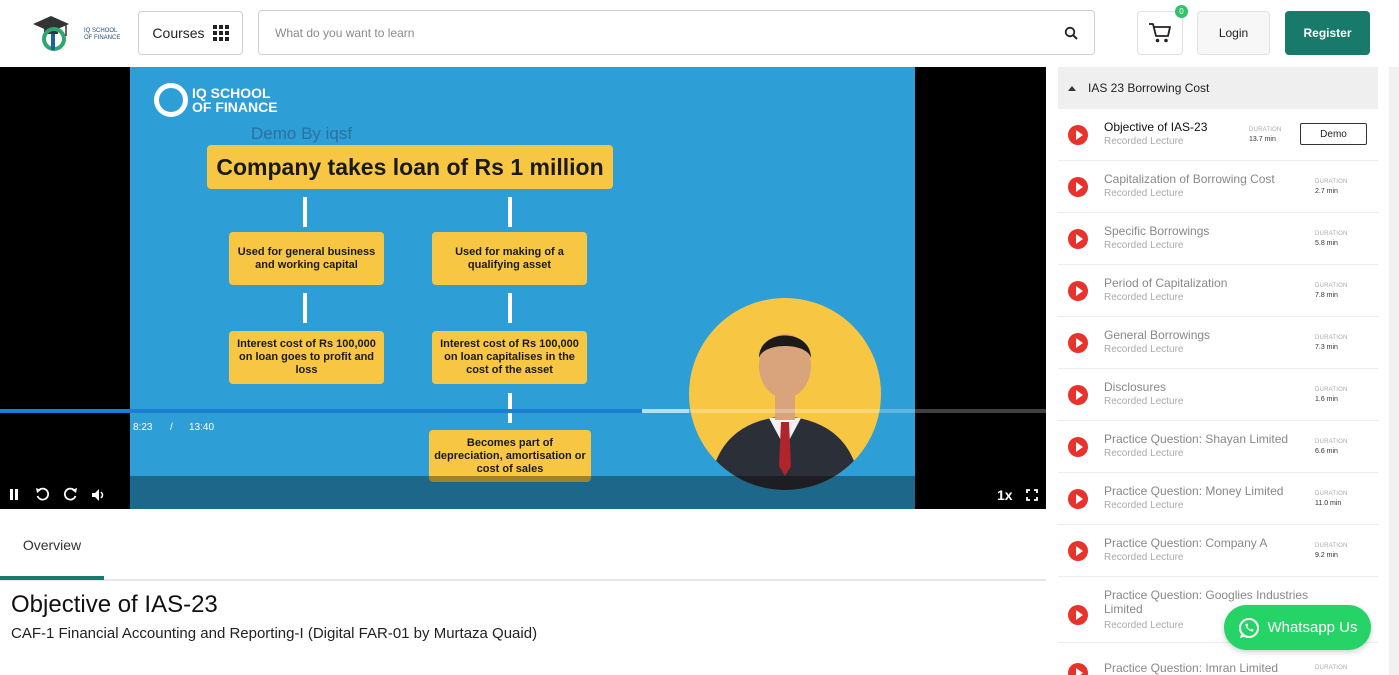 The height and width of the screenshot is (675, 1399). What do you see at coordinates (42, 494) in the screenshot?
I see `rewind-icon` at bounding box center [42, 494].